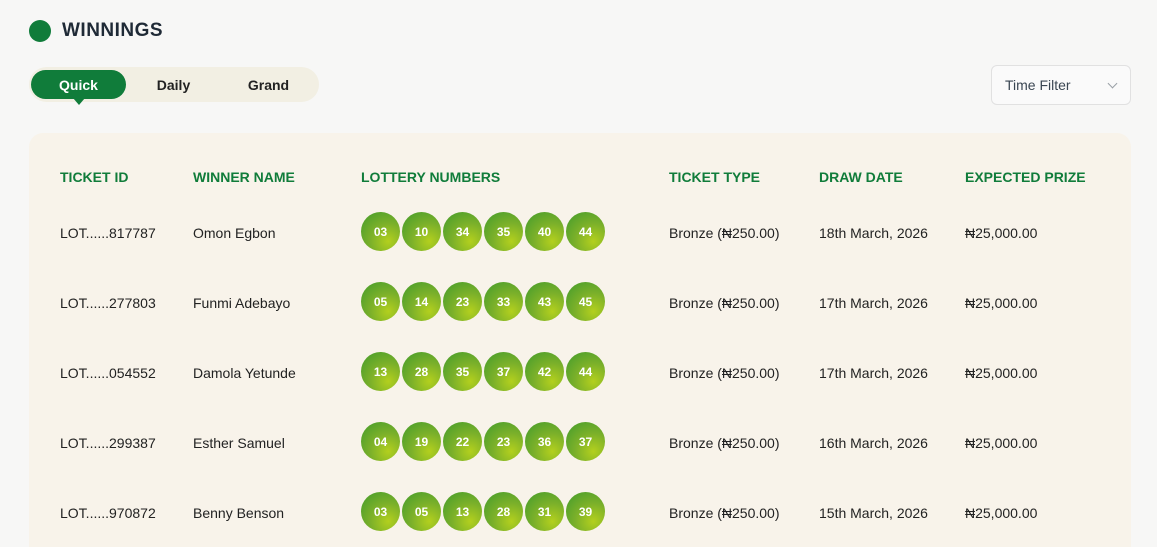 This screenshot has width=1157, height=547. I want to click on time-filter-dropdown: Time Filter, so click(1061, 85).